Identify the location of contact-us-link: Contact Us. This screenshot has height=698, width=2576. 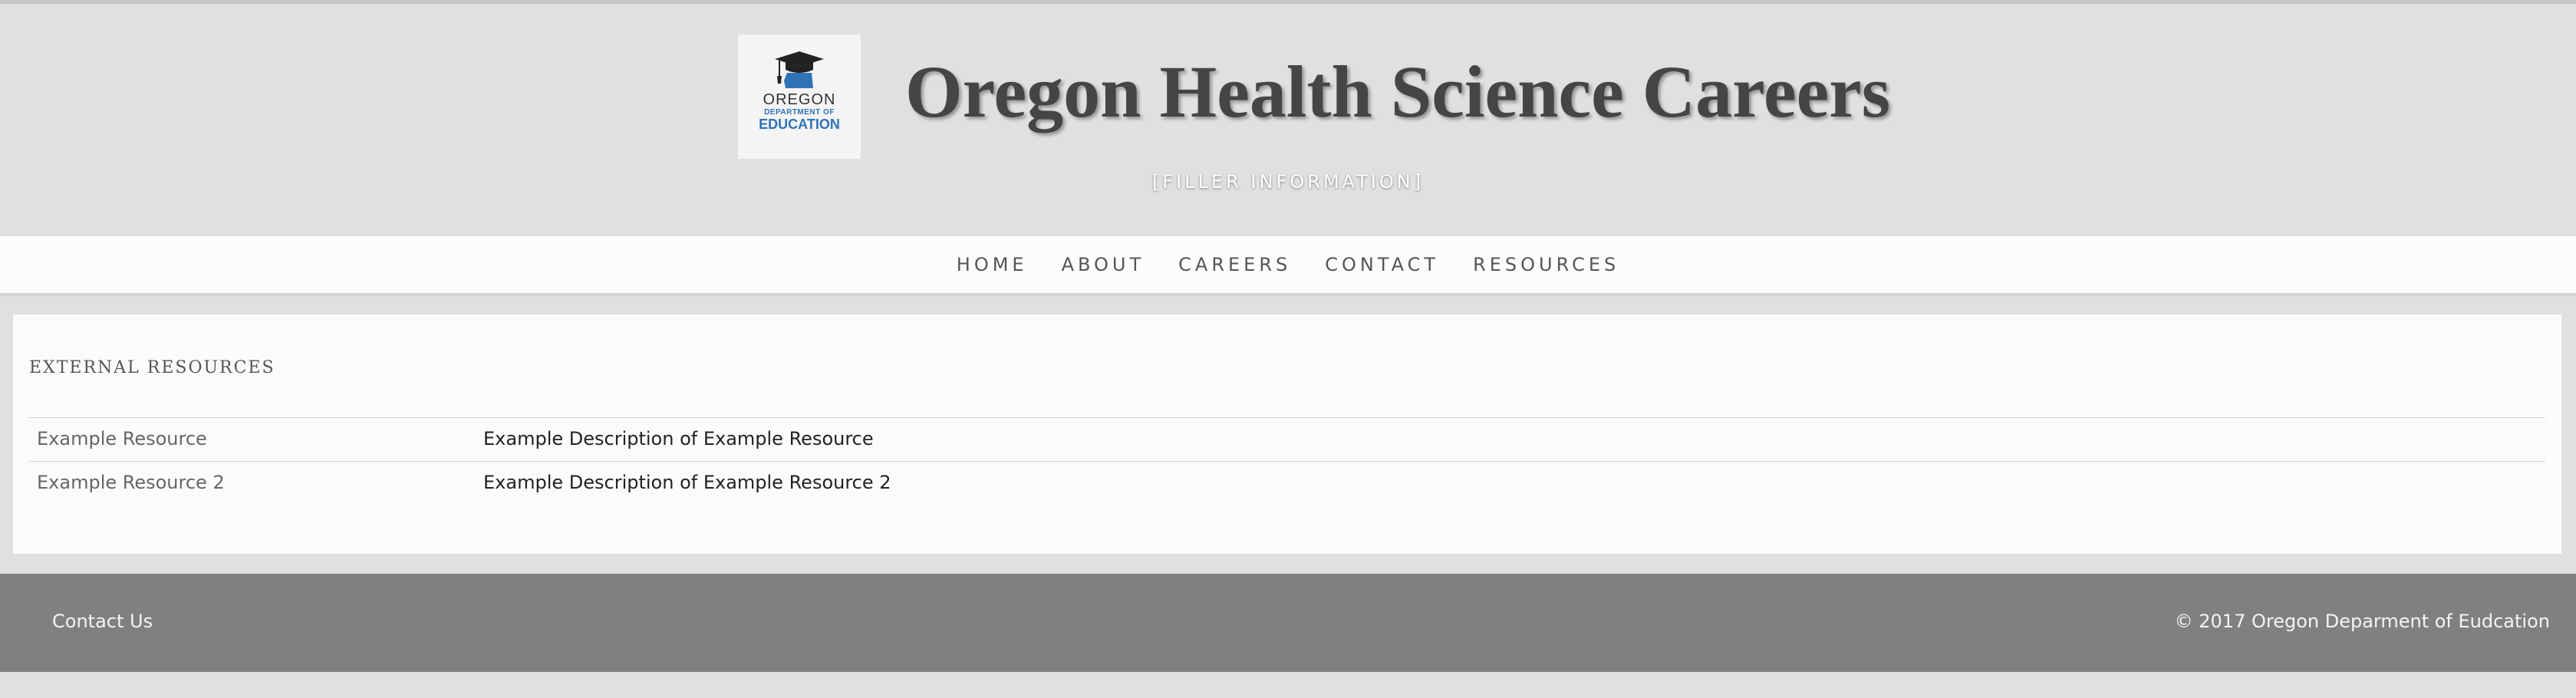
(102, 621).